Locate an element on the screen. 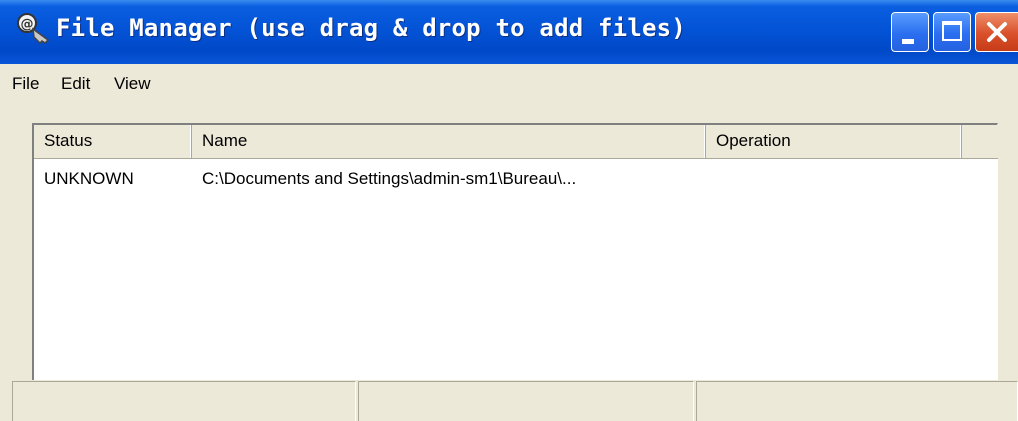 This screenshot has height=421, width=1018. close-icon is located at coordinates (997, 32).